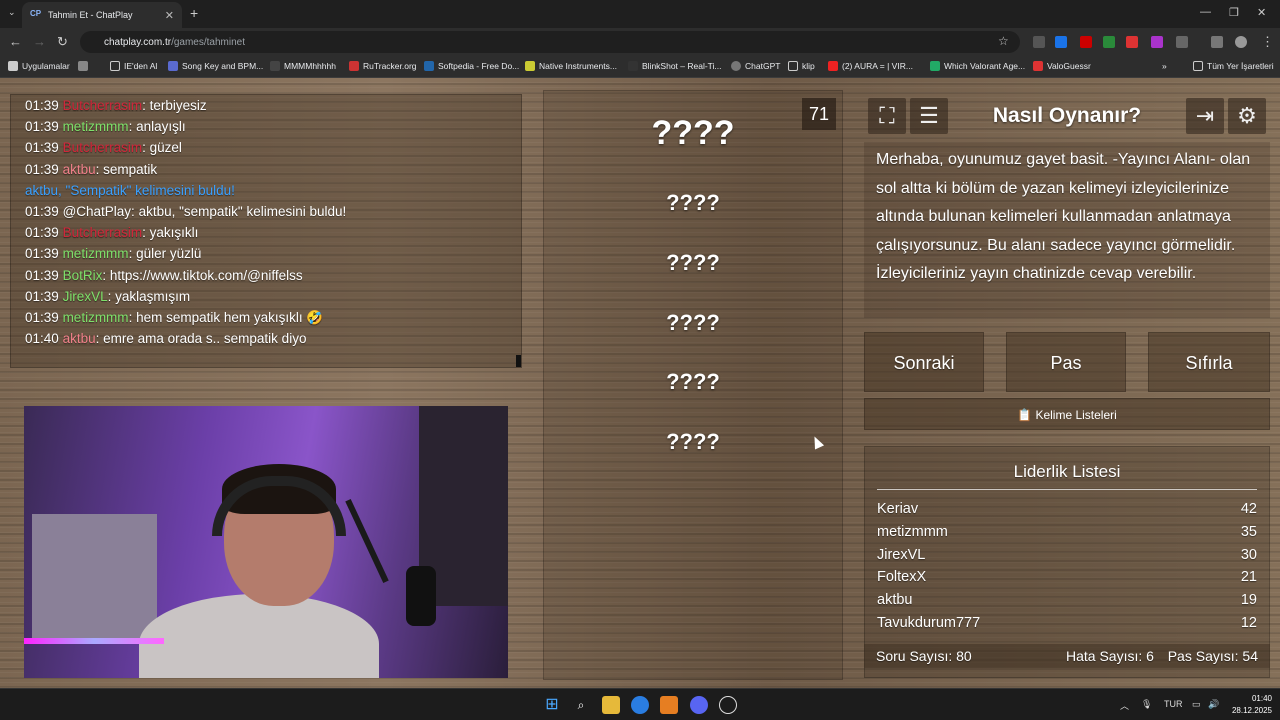 Image resolution: width=1280 pixels, height=720 pixels. What do you see at coordinates (12, 12) in the screenshot?
I see `tab-search-chevron-icon: ⌄` at bounding box center [12, 12].